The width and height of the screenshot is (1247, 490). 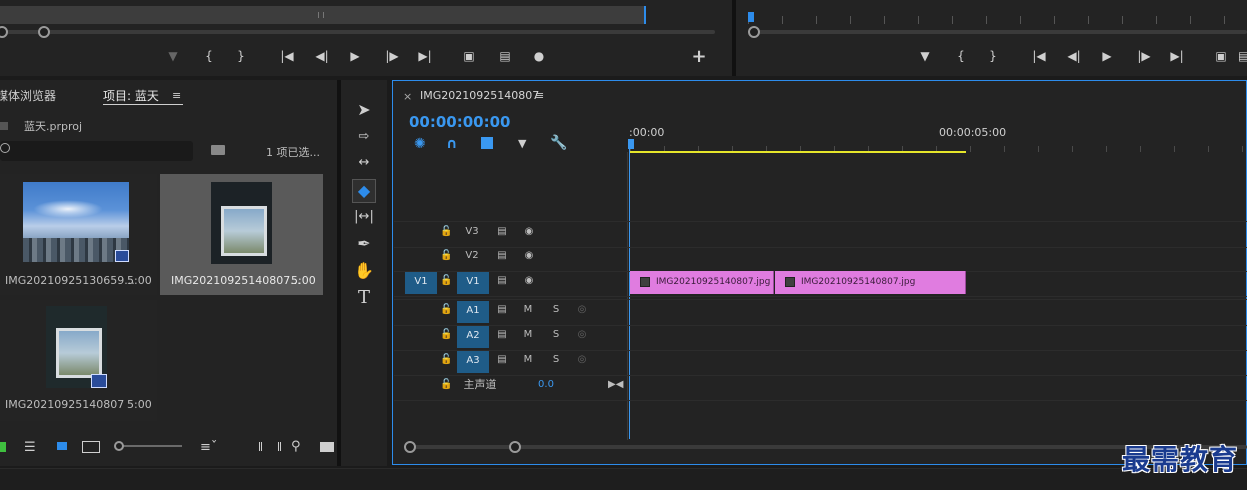 What do you see at coordinates (44, 32) in the screenshot?
I see `source-zoom-handle-right` at bounding box center [44, 32].